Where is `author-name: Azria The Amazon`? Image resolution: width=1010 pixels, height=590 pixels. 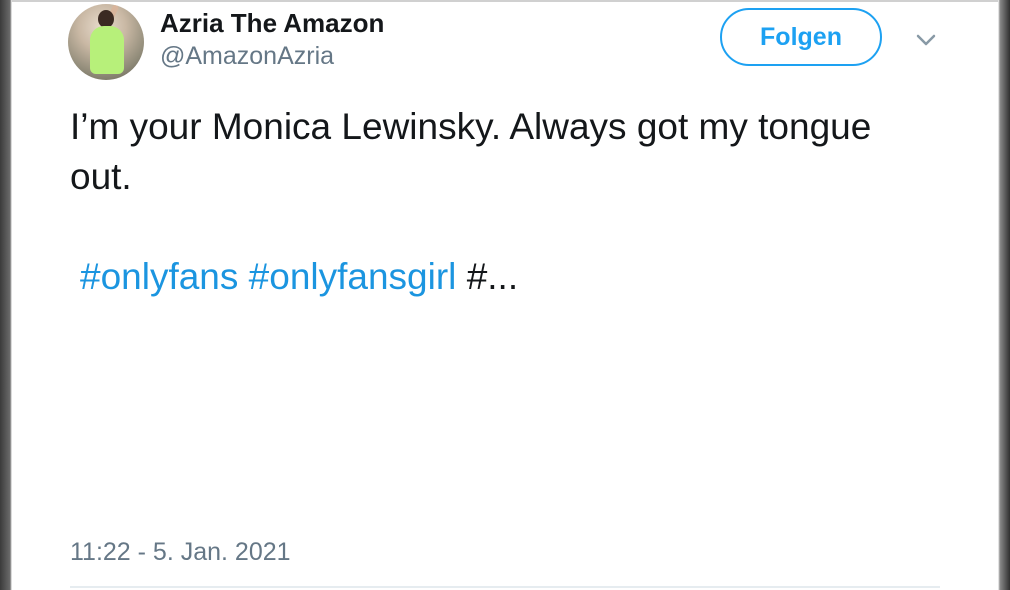
author-name: Azria The Amazon is located at coordinates (272, 23).